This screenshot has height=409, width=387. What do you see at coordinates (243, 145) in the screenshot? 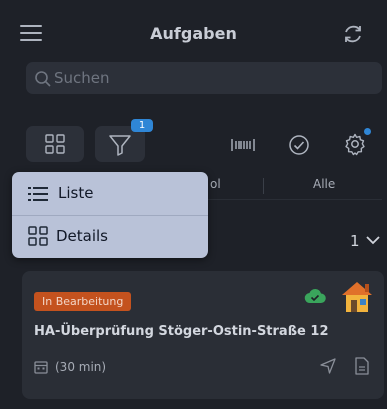
I see `barcode-icon` at bounding box center [243, 145].